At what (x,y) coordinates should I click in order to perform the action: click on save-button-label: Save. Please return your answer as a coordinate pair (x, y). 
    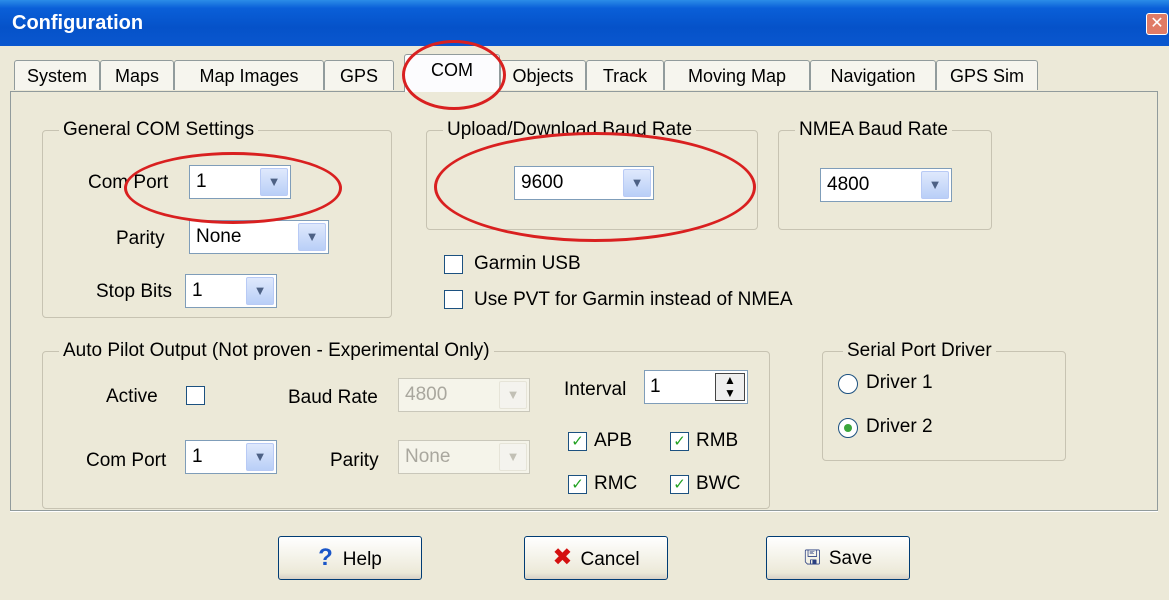
    Looking at the image, I should click on (850, 558).